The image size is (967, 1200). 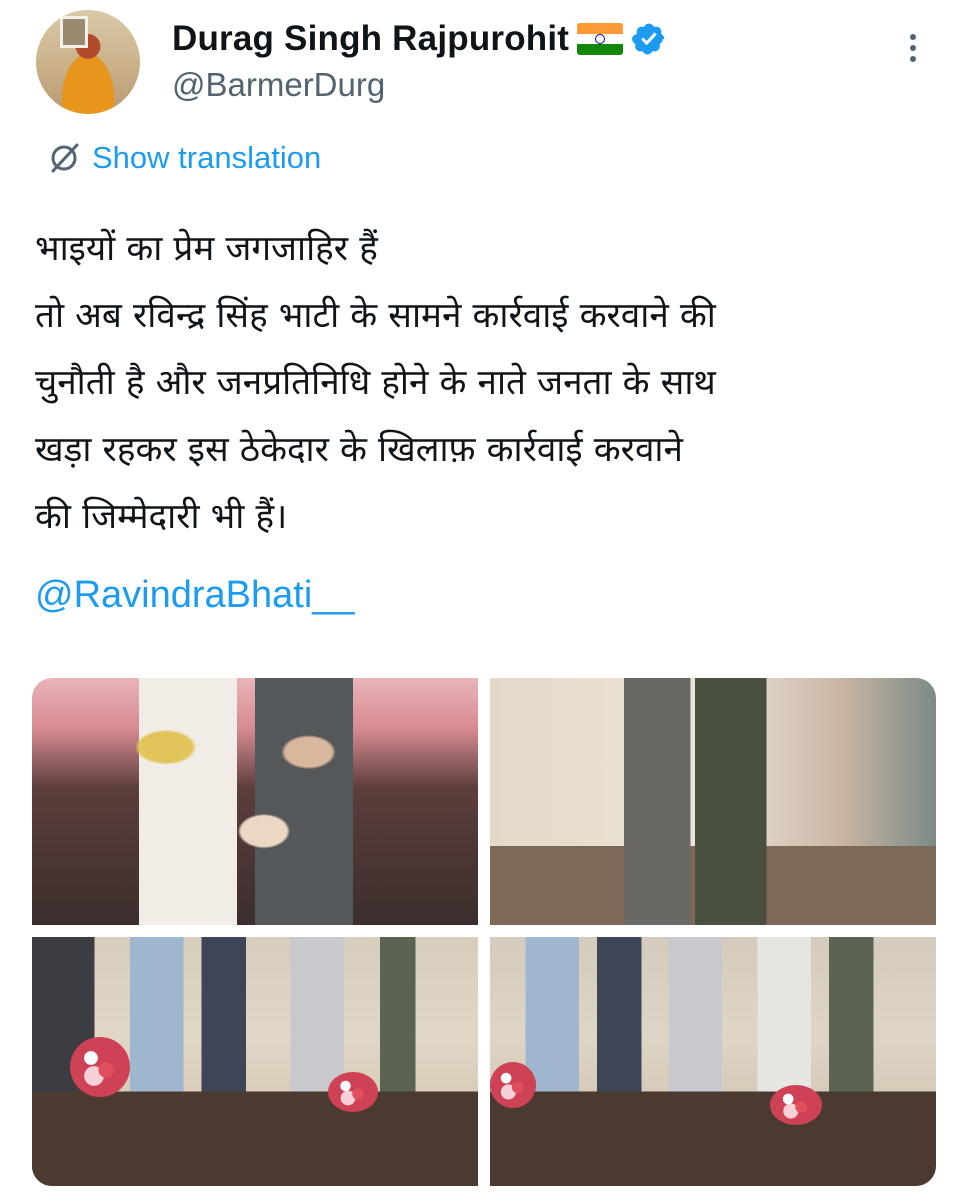 What do you see at coordinates (206, 249) in the screenshot?
I see `tweet-line: भाइयों का प्रेम जगजाहिर हैं` at bounding box center [206, 249].